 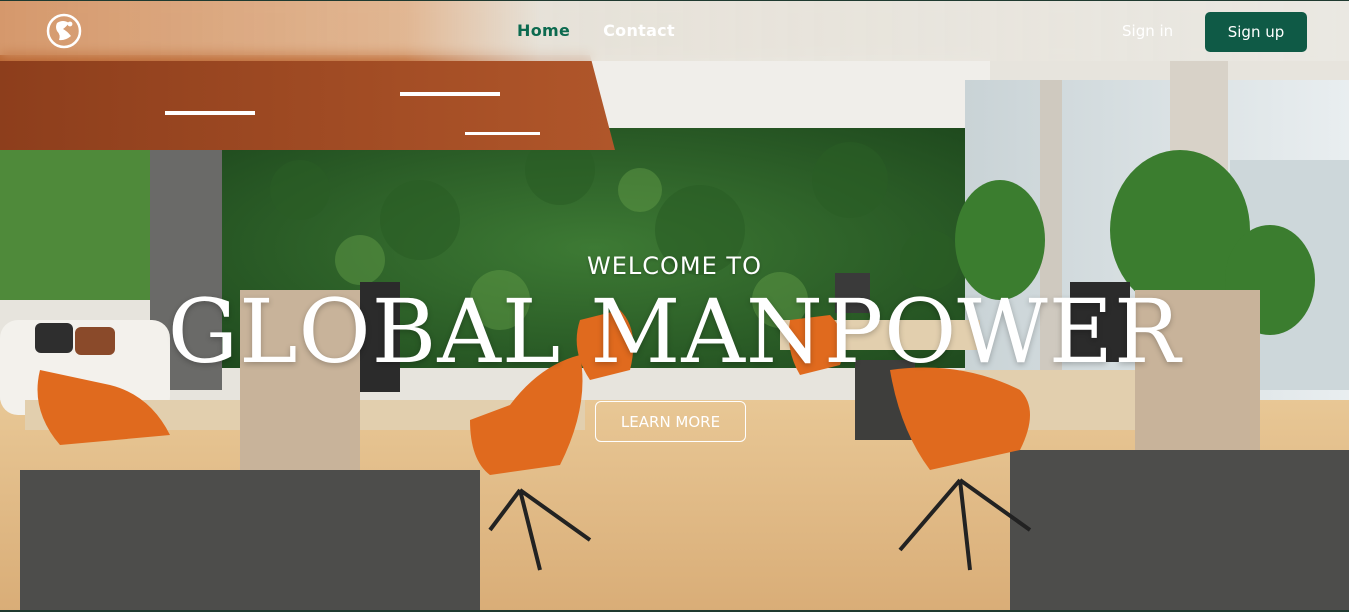 I want to click on hero-welcome-text: WELCOME TO, so click(x=674, y=266).